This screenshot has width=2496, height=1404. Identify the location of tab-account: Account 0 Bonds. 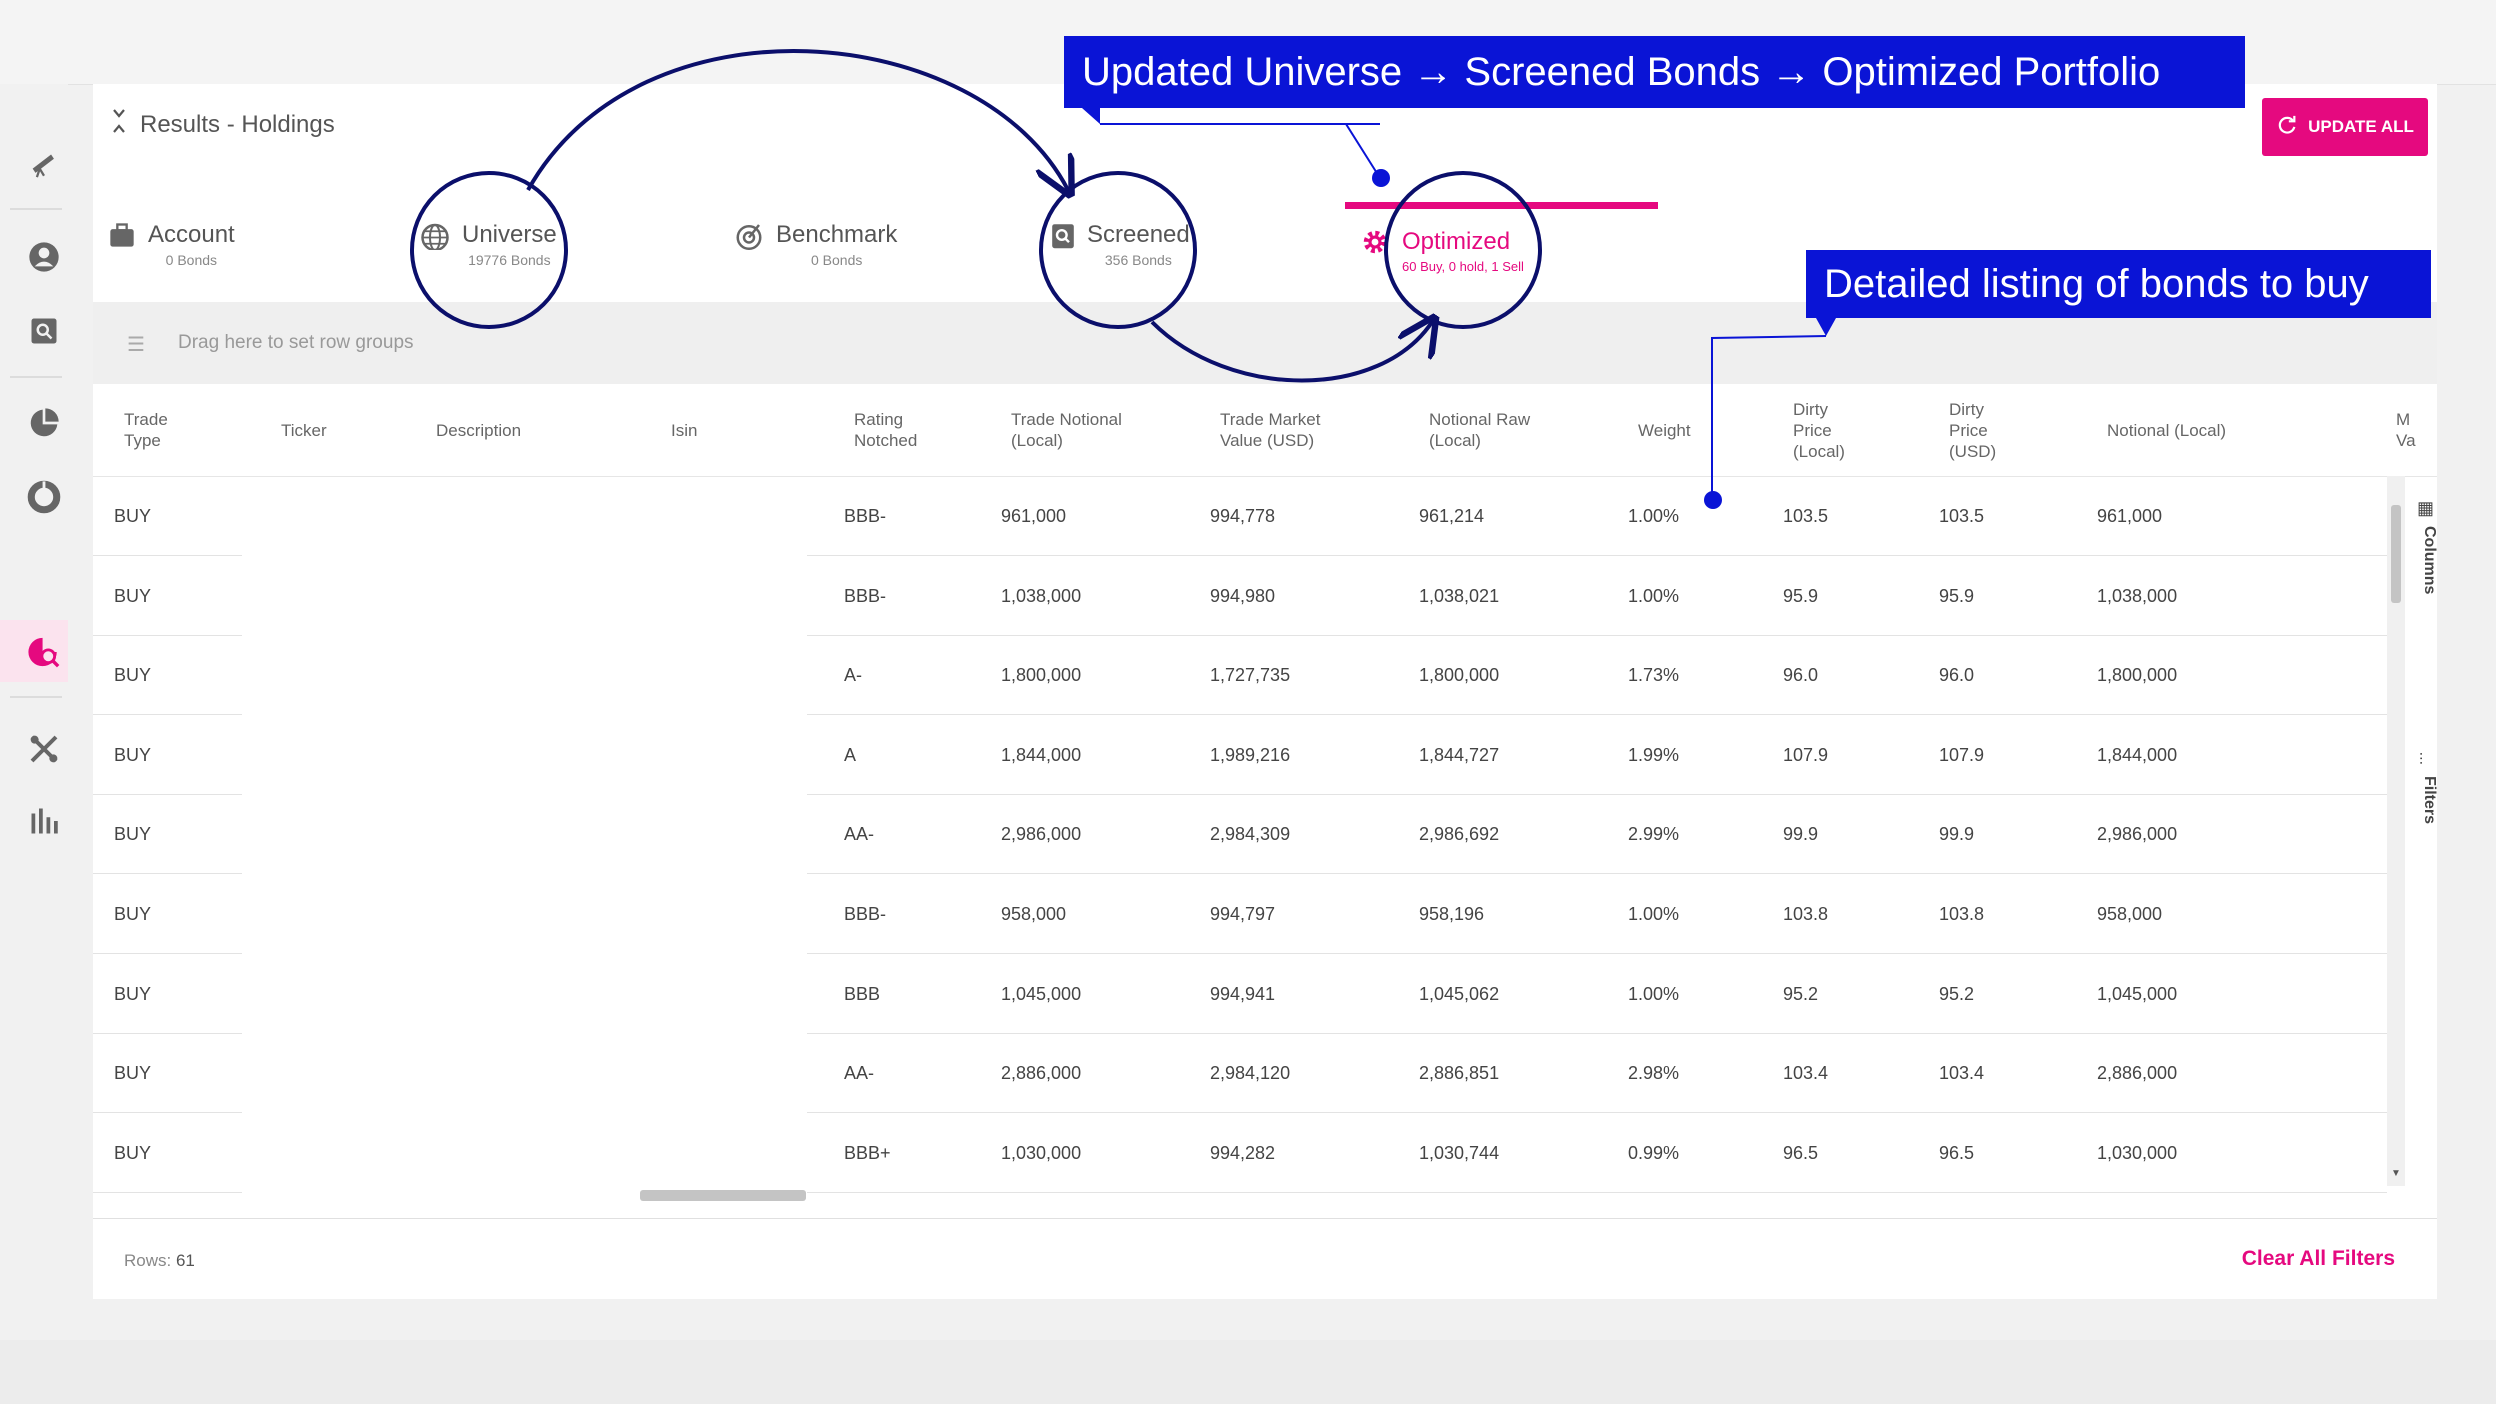
(171, 244).